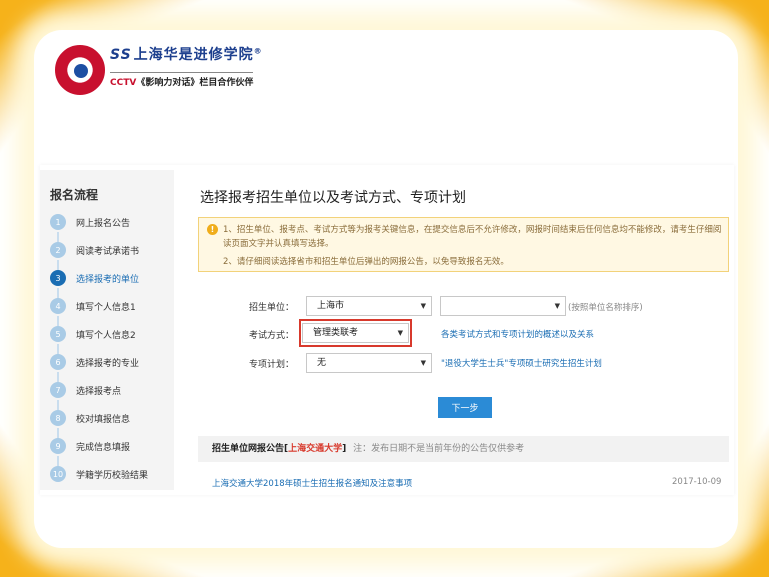 The image size is (769, 577). Describe the element at coordinates (271, 365) in the screenshot. I see `plan-label: 专项计划：` at that location.